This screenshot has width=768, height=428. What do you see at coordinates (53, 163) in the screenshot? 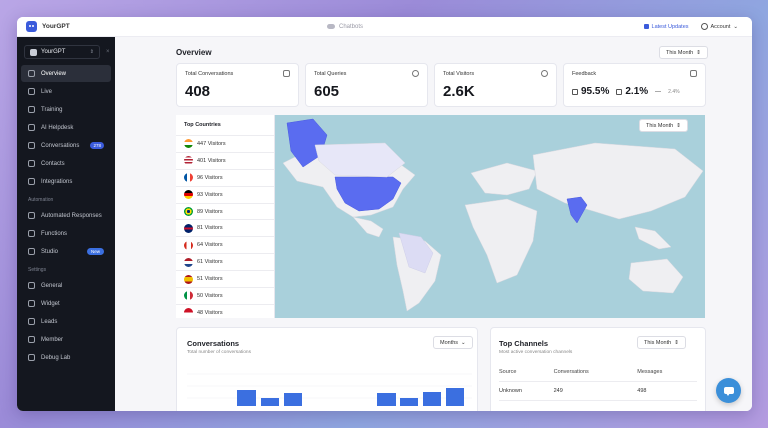
I see `sidebar-item-label: Contacts` at bounding box center [53, 163].